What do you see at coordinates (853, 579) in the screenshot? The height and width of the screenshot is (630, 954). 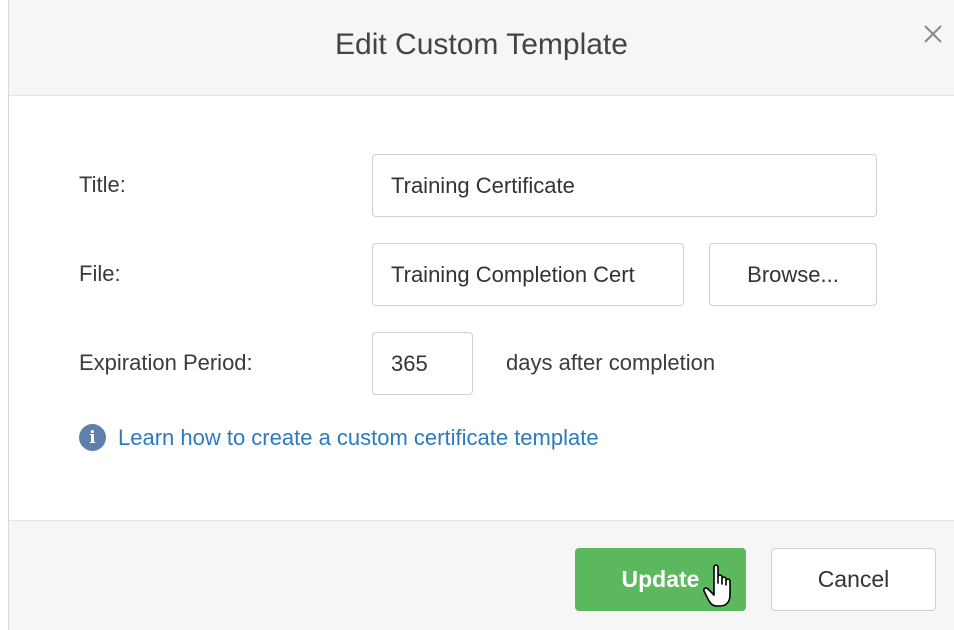 I see `cancel-button: Cancel` at bounding box center [853, 579].